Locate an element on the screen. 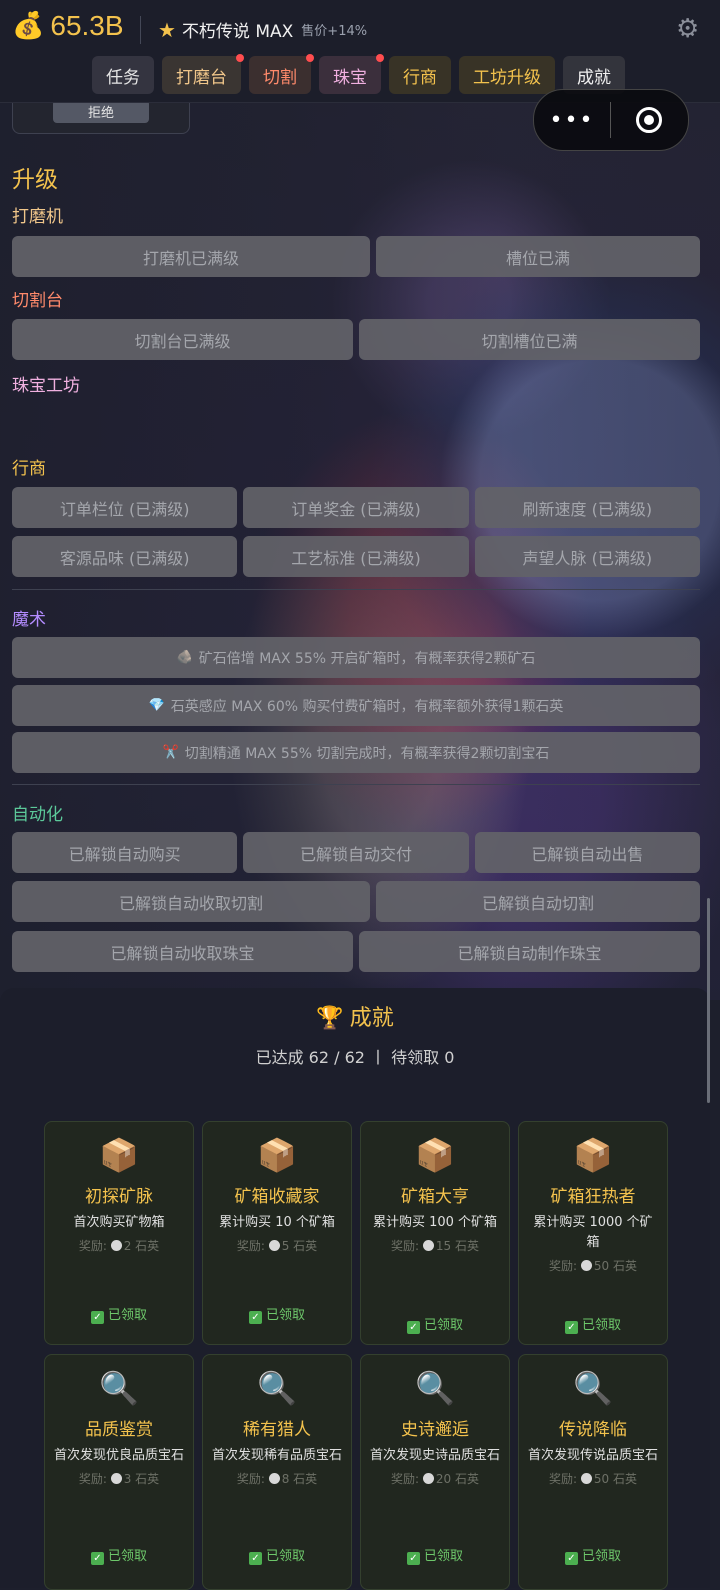  money-bag-icon: 💰 is located at coordinates (28, 26).